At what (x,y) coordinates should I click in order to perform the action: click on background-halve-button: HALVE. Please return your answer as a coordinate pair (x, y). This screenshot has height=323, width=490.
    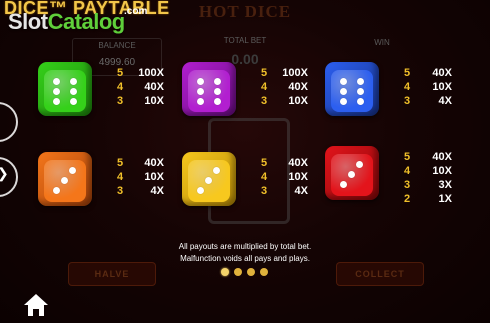
    Looking at the image, I should click on (112, 274).